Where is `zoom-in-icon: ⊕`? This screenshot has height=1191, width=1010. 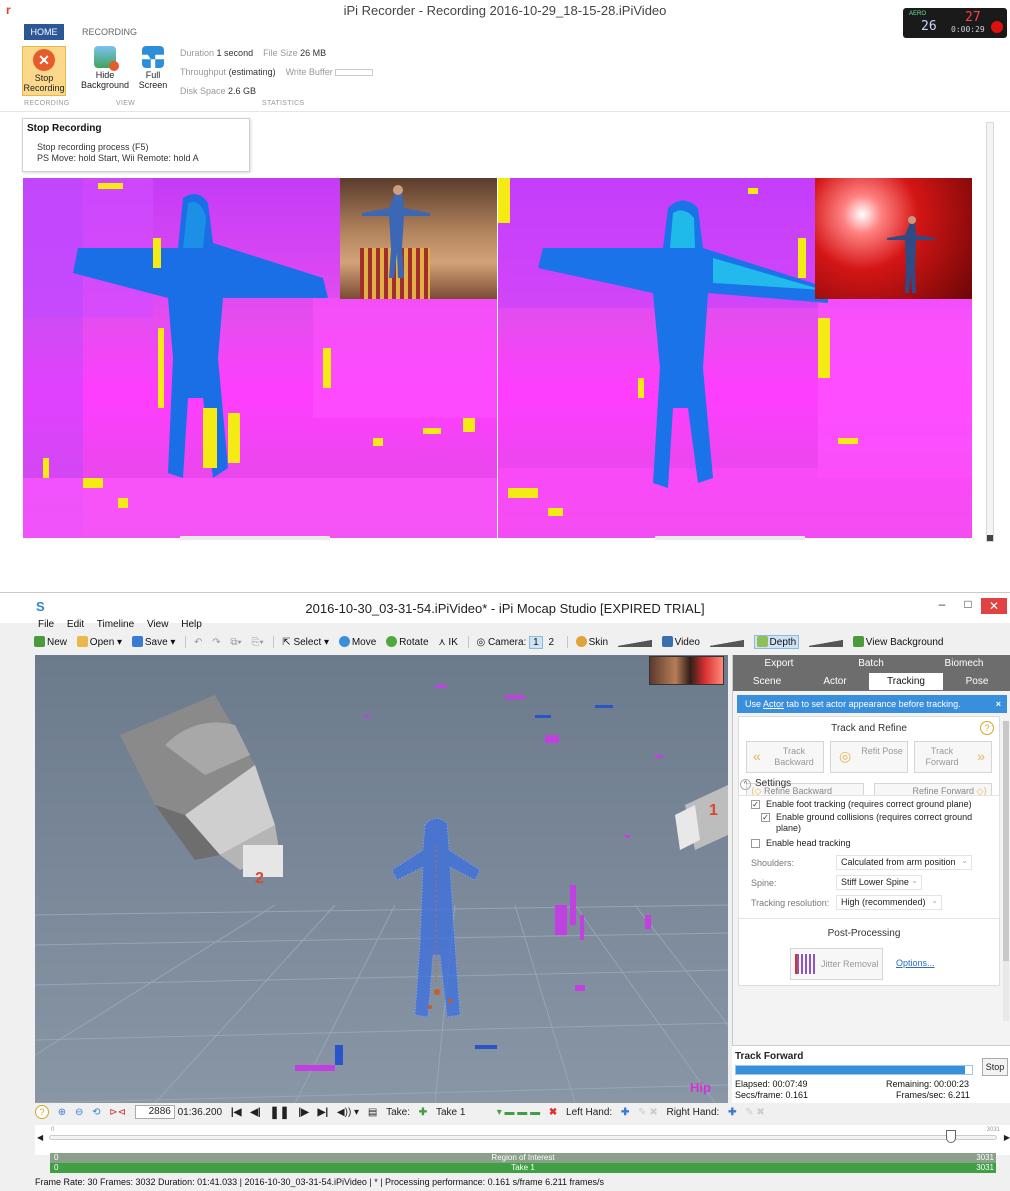
zoom-in-icon: ⊕ is located at coordinates (62, 1112).